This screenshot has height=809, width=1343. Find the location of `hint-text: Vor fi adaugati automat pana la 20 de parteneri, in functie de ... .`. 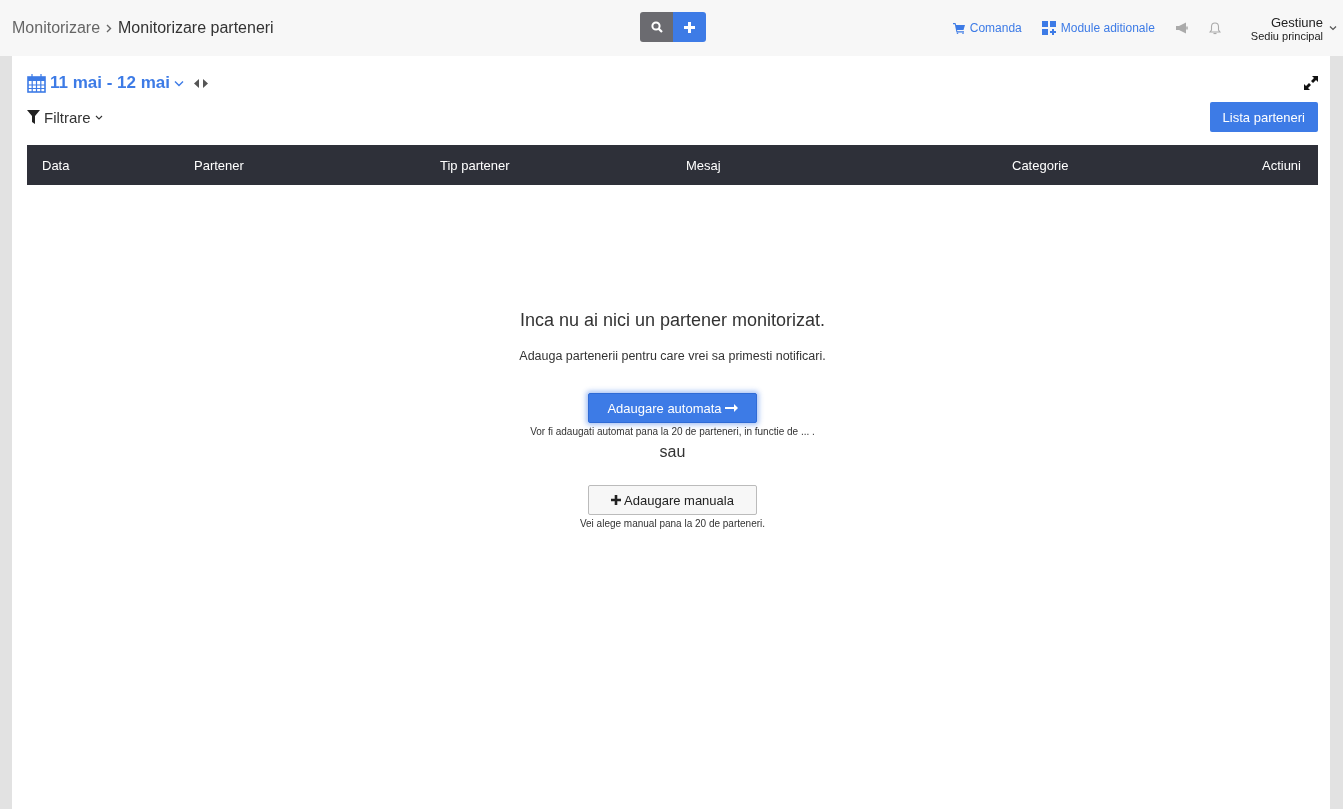

hint-text: Vor fi adaugati automat pana la 20 de parteneri, in functie de ... . is located at coordinates (672, 431).